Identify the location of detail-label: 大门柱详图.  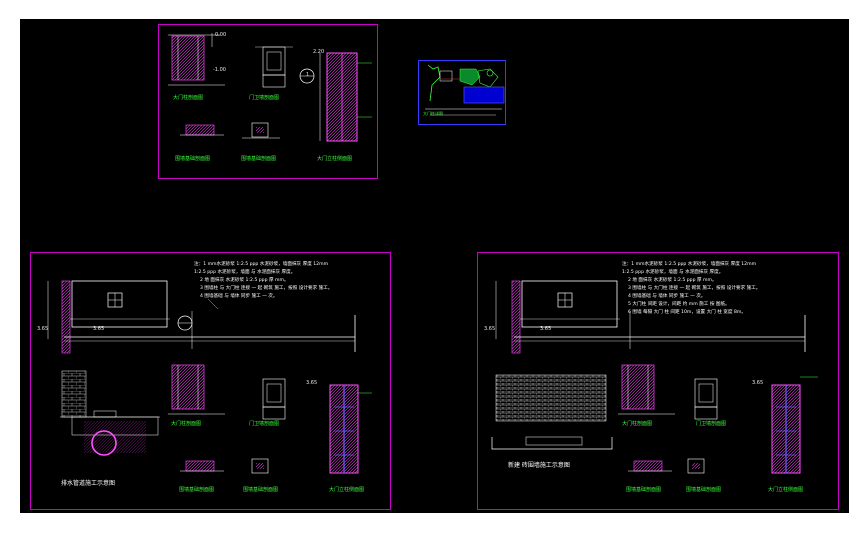
(433, 113).